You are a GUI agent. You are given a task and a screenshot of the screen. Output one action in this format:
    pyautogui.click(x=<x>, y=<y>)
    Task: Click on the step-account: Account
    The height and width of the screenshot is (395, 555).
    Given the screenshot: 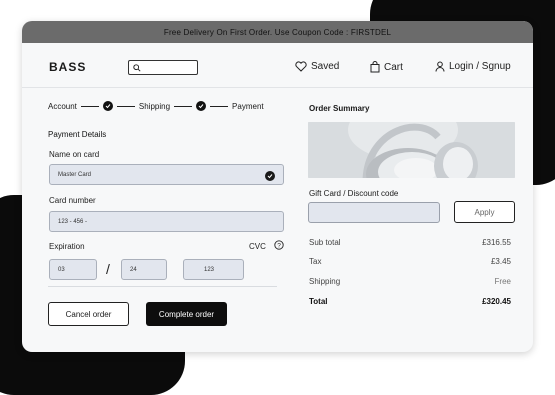 What is the action you would take?
    pyautogui.click(x=62, y=106)
    